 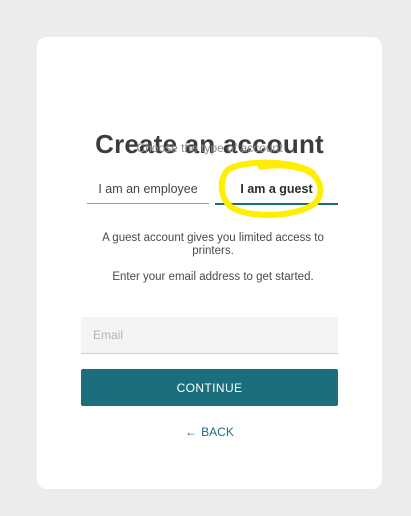 What do you see at coordinates (209, 387) in the screenshot?
I see `continue-button: CONTINUE` at bounding box center [209, 387].